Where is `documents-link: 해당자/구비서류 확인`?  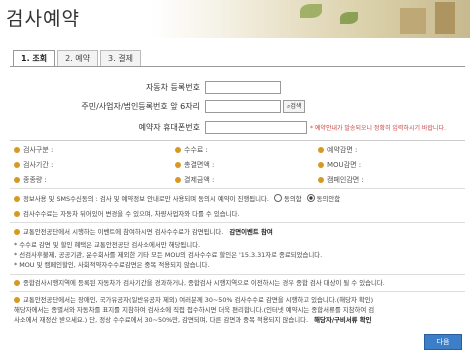
documents-link: 해당자/구비서류 확인 is located at coordinates (342, 320).